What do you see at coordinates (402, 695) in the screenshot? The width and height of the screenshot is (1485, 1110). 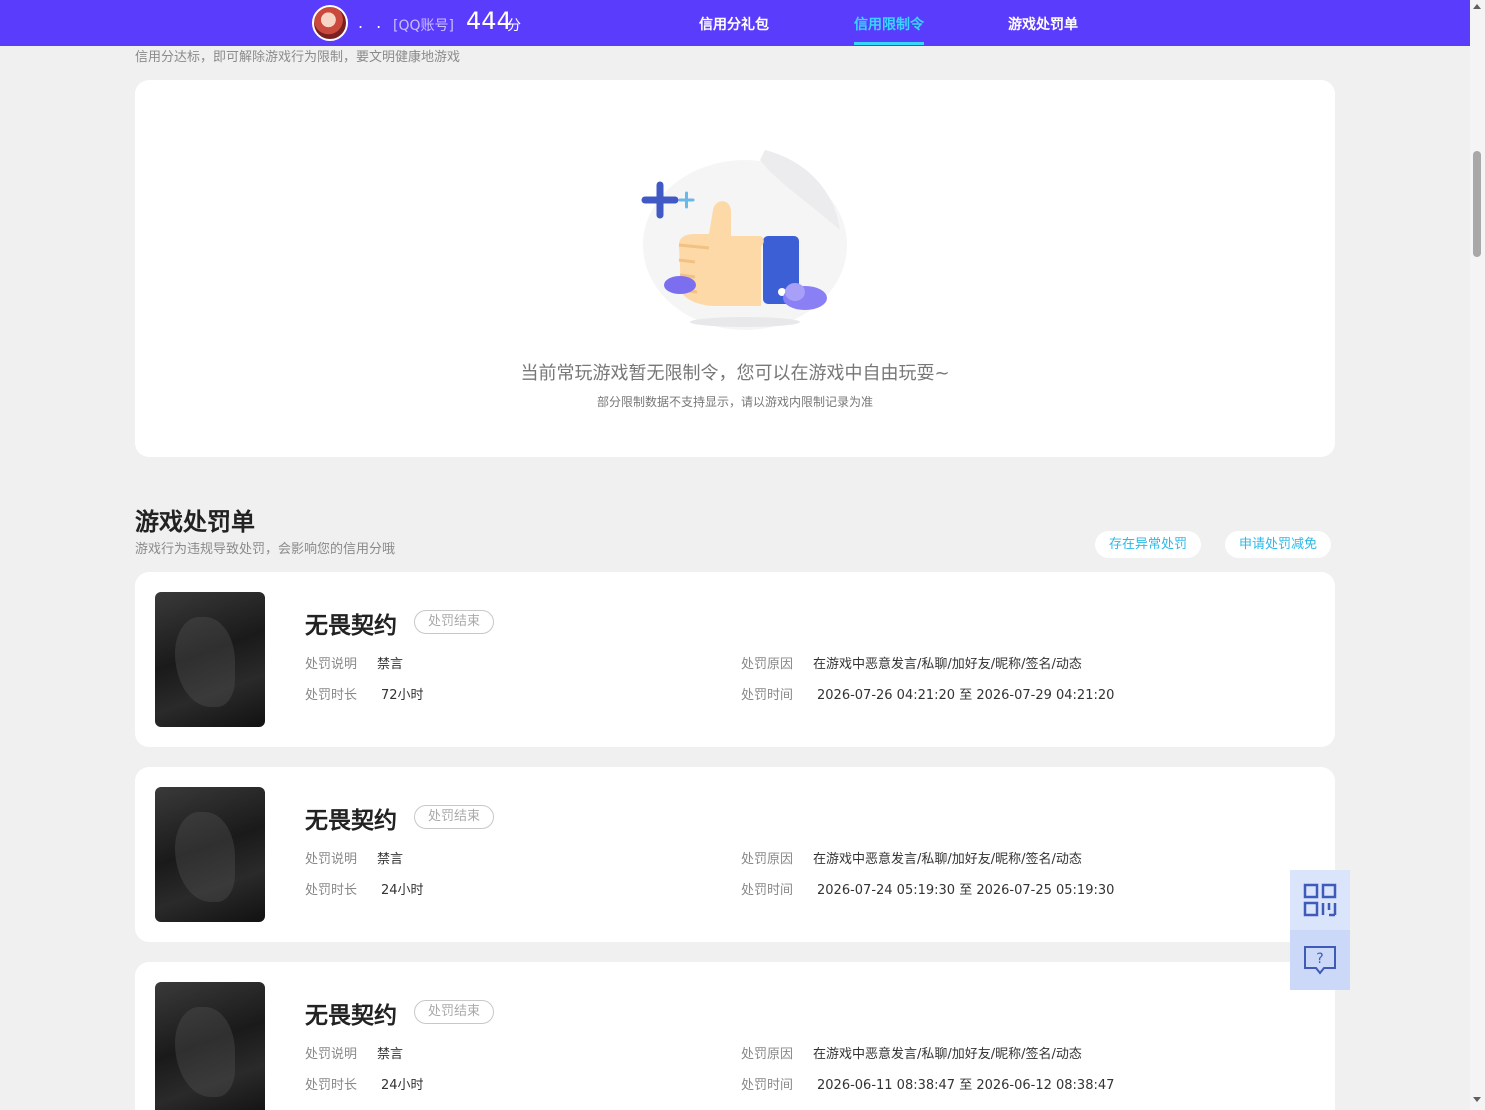 I see `duration-value: 72小时` at bounding box center [402, 695].